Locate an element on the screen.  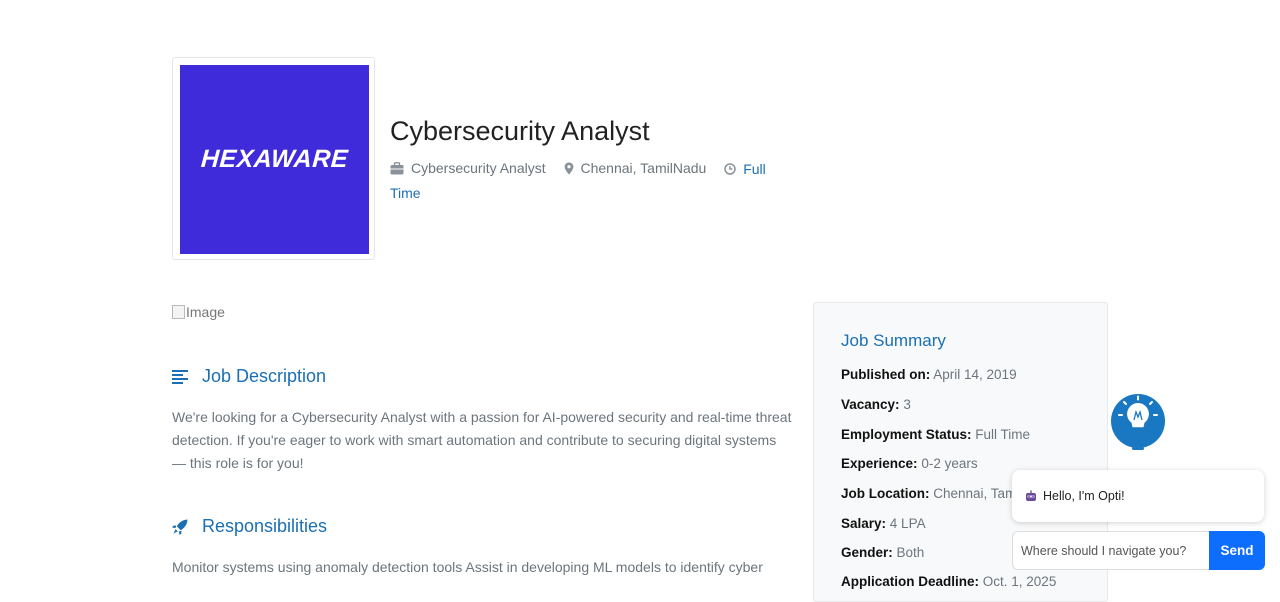
job-category-text: Cybersecurity Analyst is located at coordinates (478, 168).